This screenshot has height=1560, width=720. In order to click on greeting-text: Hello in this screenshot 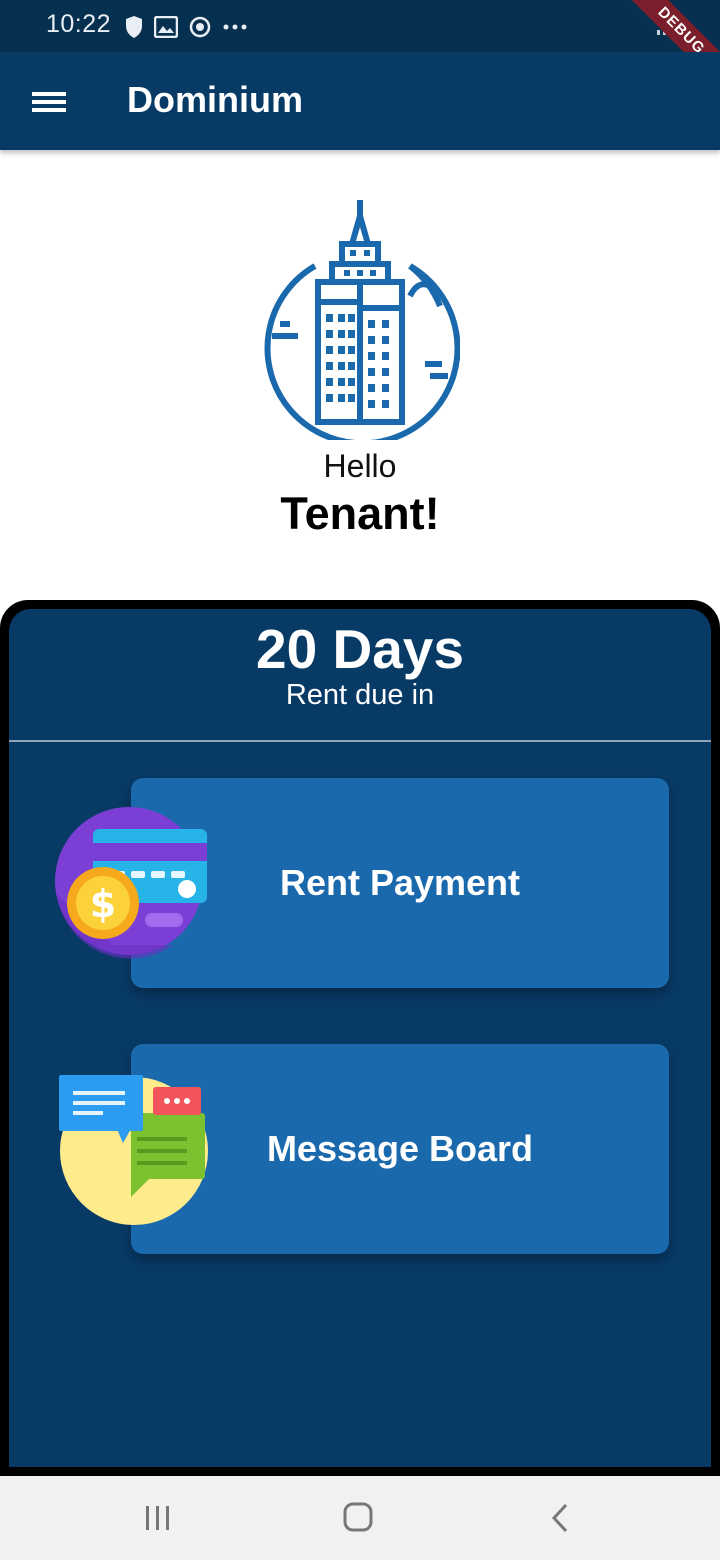, I will do `click(360, 466)`.